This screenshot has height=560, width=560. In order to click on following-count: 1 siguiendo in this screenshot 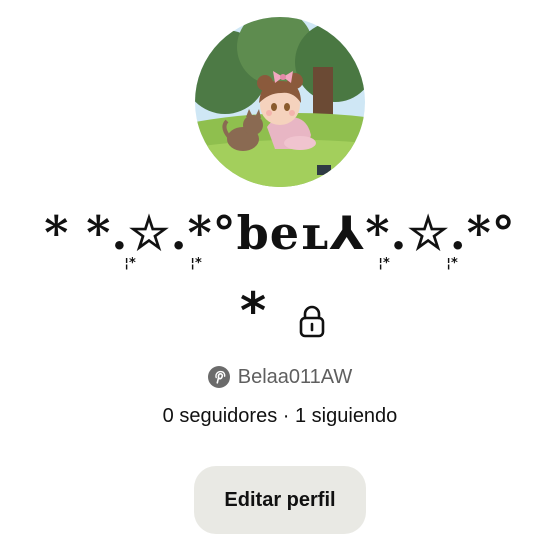, I will do `click(346, 416)`.